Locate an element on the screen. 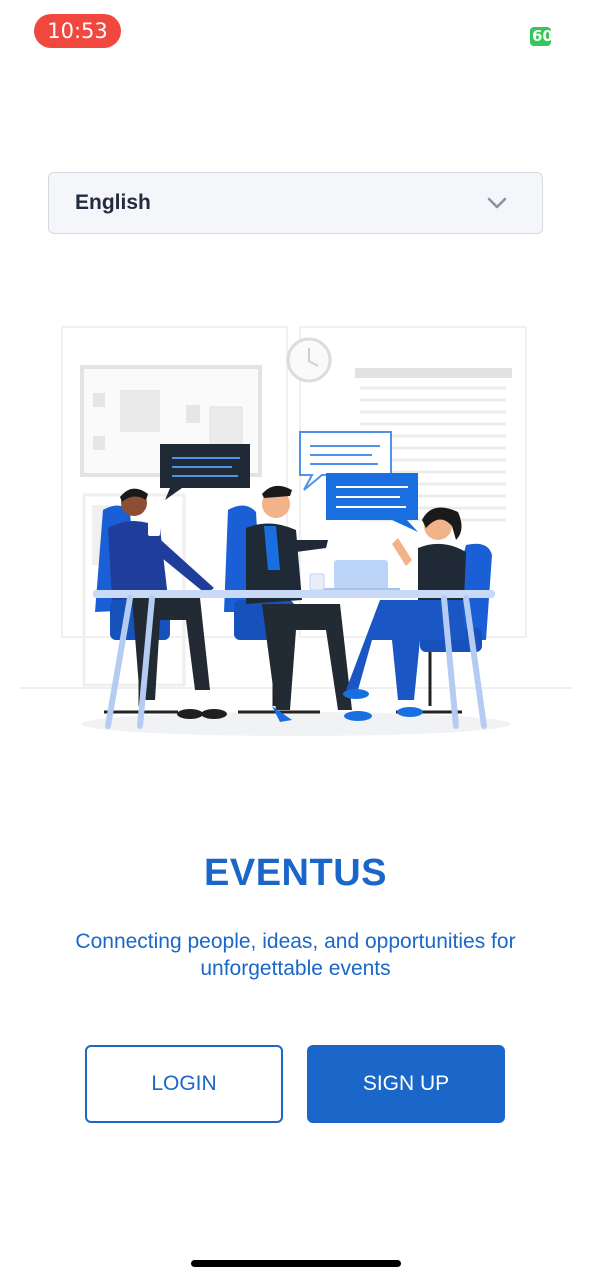  language-select: English is located at coordinates (295, 203).